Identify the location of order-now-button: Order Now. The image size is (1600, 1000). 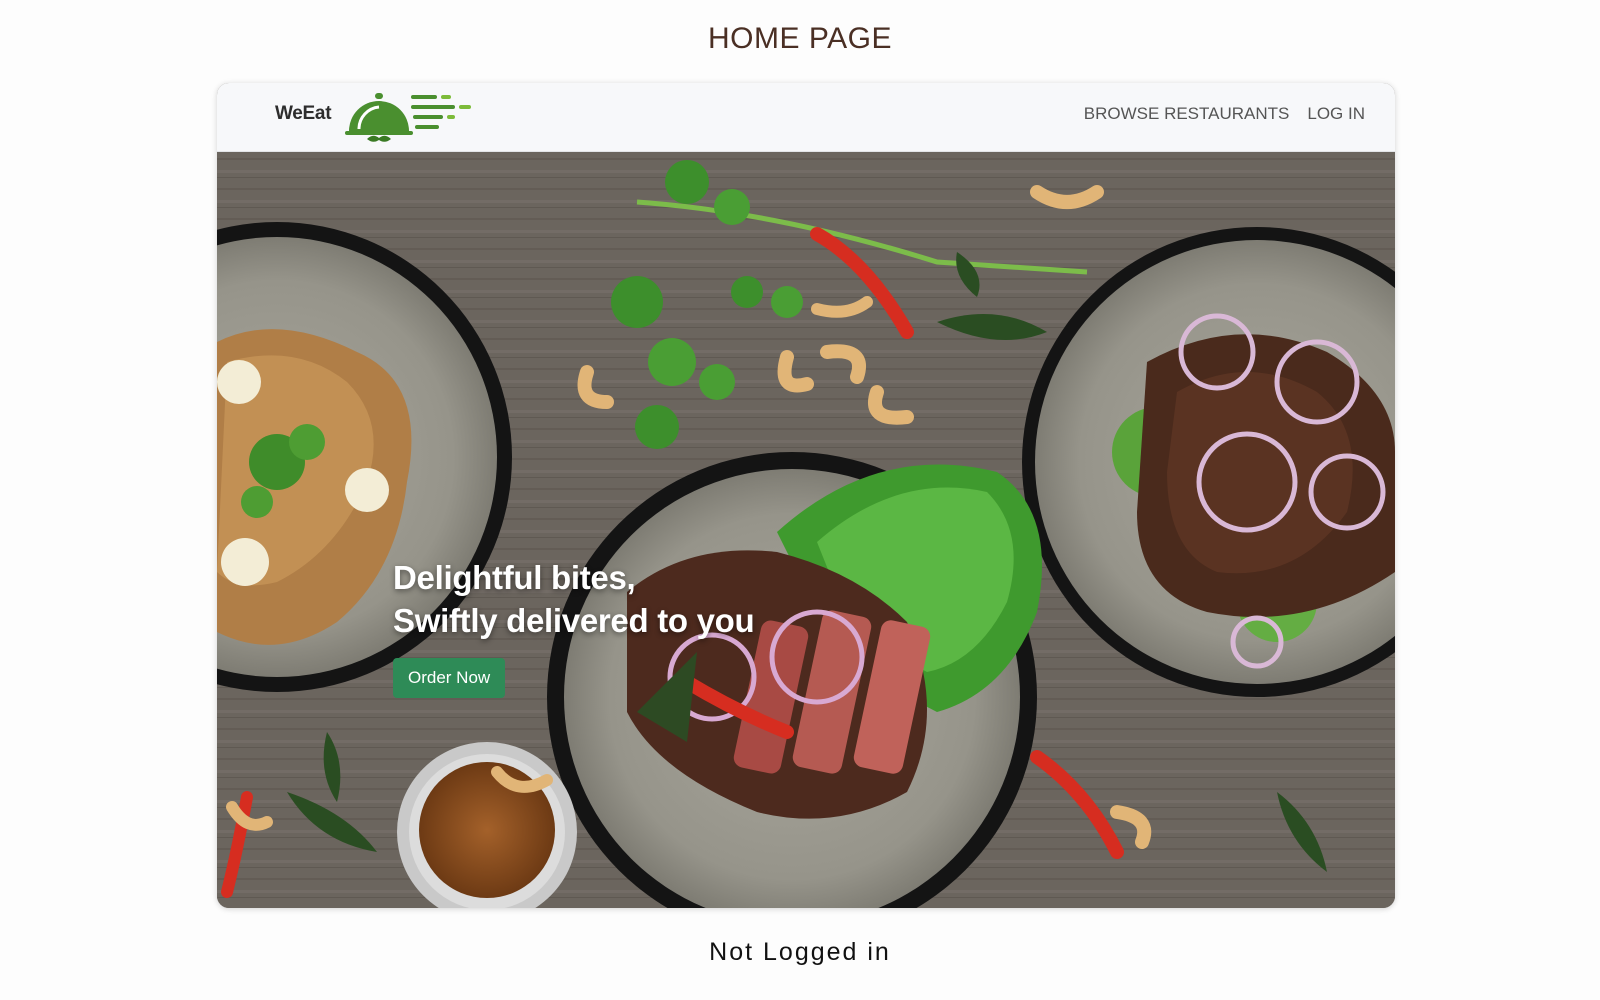
(449, 678).